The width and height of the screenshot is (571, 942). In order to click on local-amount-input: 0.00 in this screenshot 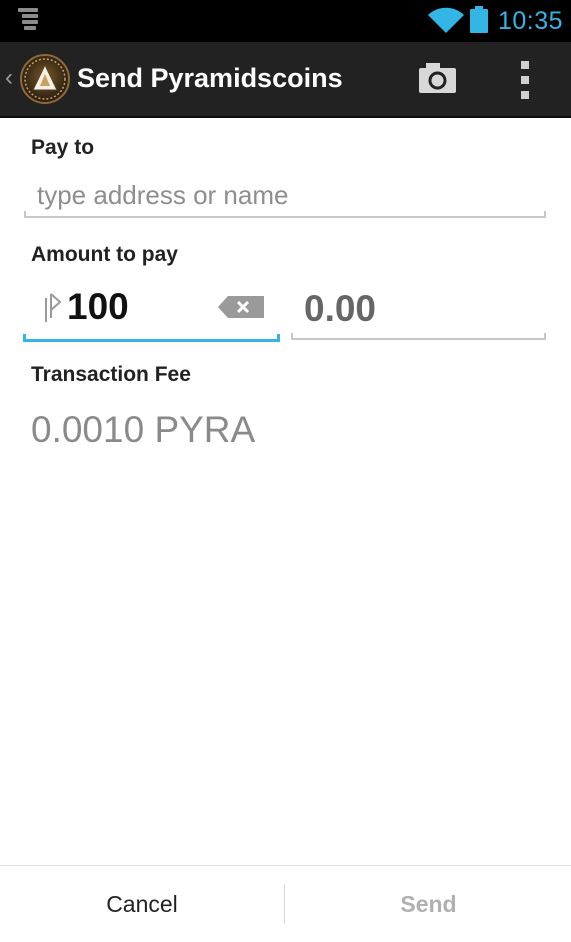, I will do `click(418, 310)`.